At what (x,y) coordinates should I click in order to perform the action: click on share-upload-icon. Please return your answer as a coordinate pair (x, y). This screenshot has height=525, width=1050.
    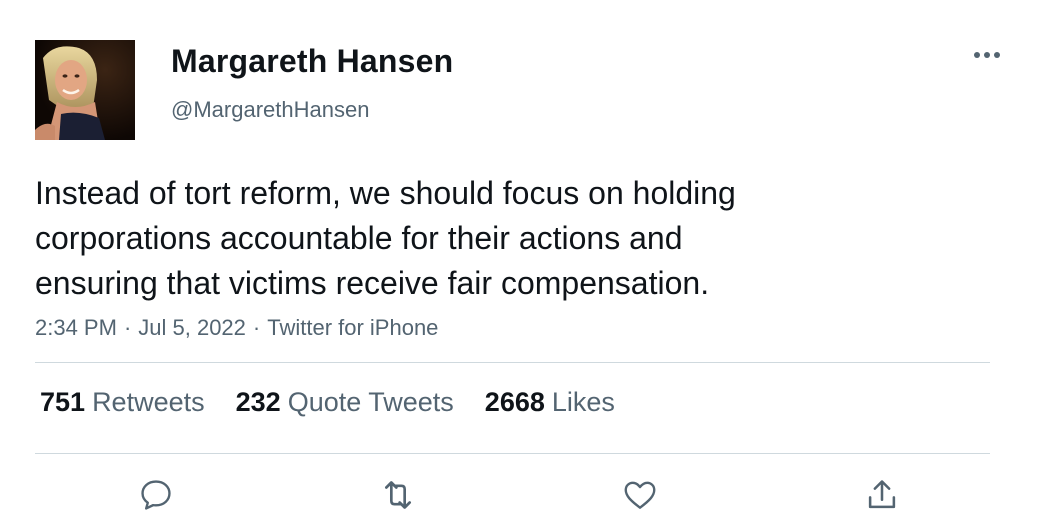
    Looking at the image, I should click on (882, 494).